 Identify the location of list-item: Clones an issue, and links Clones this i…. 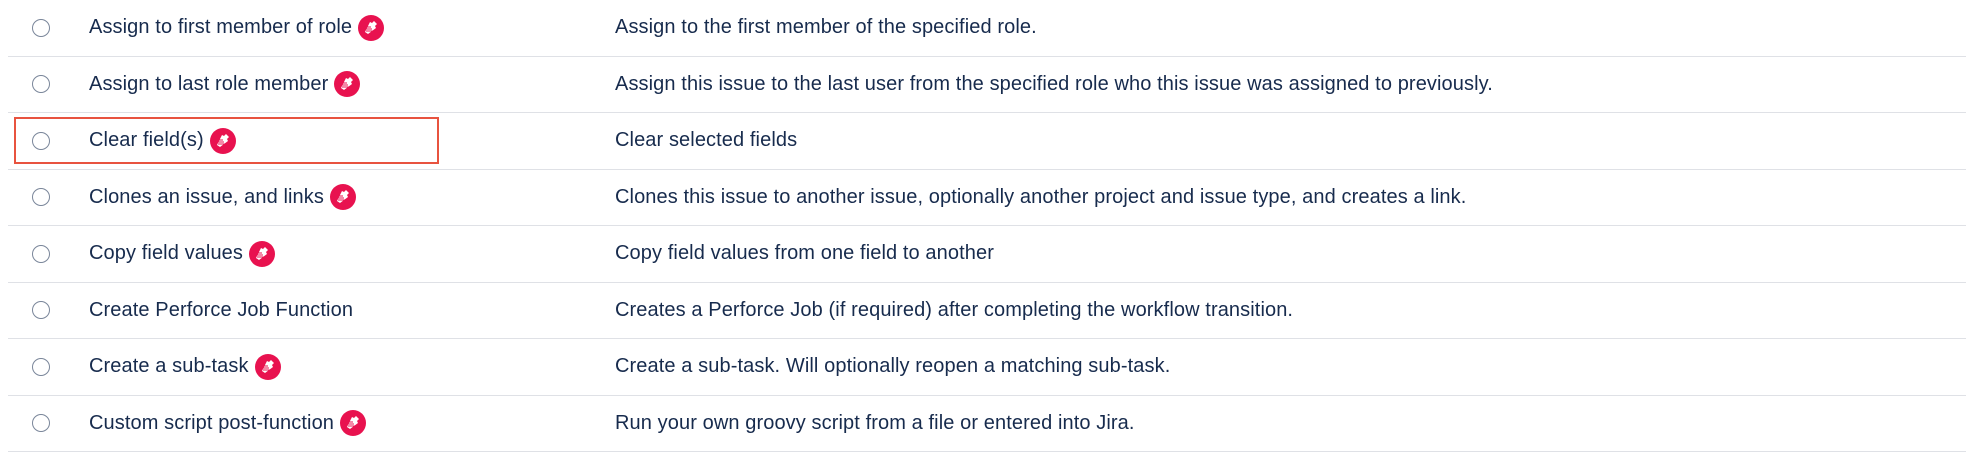
(987, 198).